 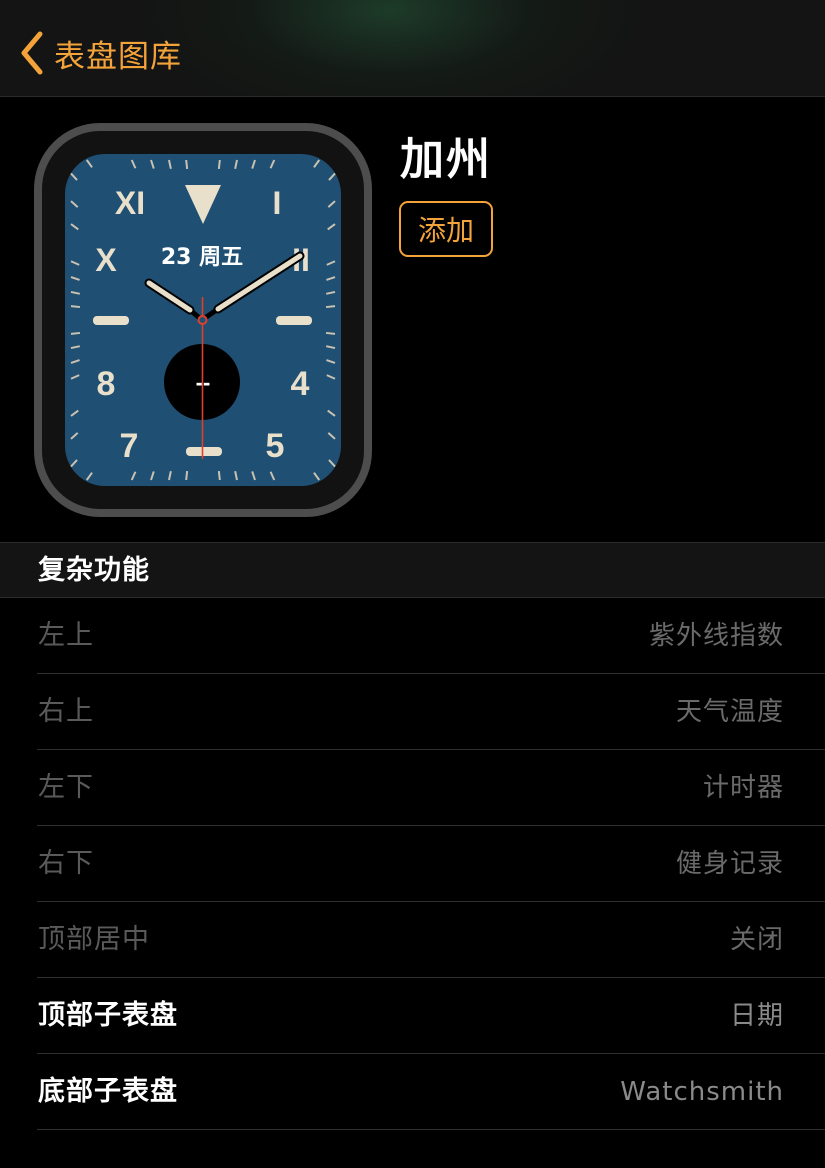 I want to click on numeral-x: X, so click(x=106, y=260).